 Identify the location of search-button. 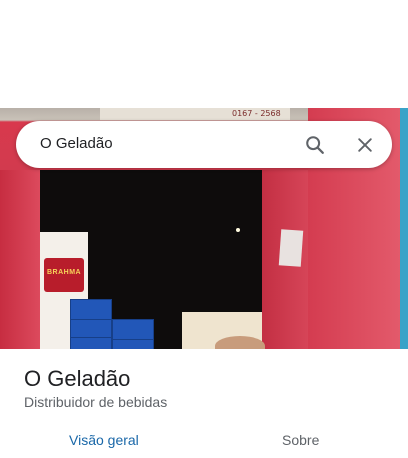
(315, 145).